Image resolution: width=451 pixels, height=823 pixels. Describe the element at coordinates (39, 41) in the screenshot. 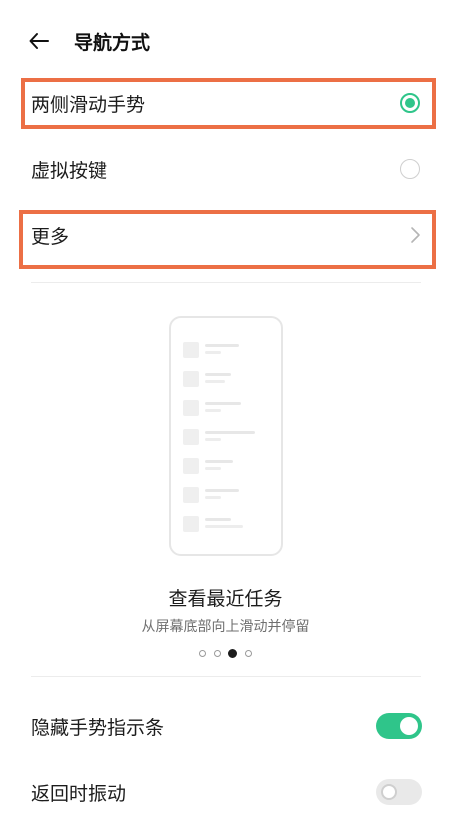

I see `arrow-left-icon` at that location.